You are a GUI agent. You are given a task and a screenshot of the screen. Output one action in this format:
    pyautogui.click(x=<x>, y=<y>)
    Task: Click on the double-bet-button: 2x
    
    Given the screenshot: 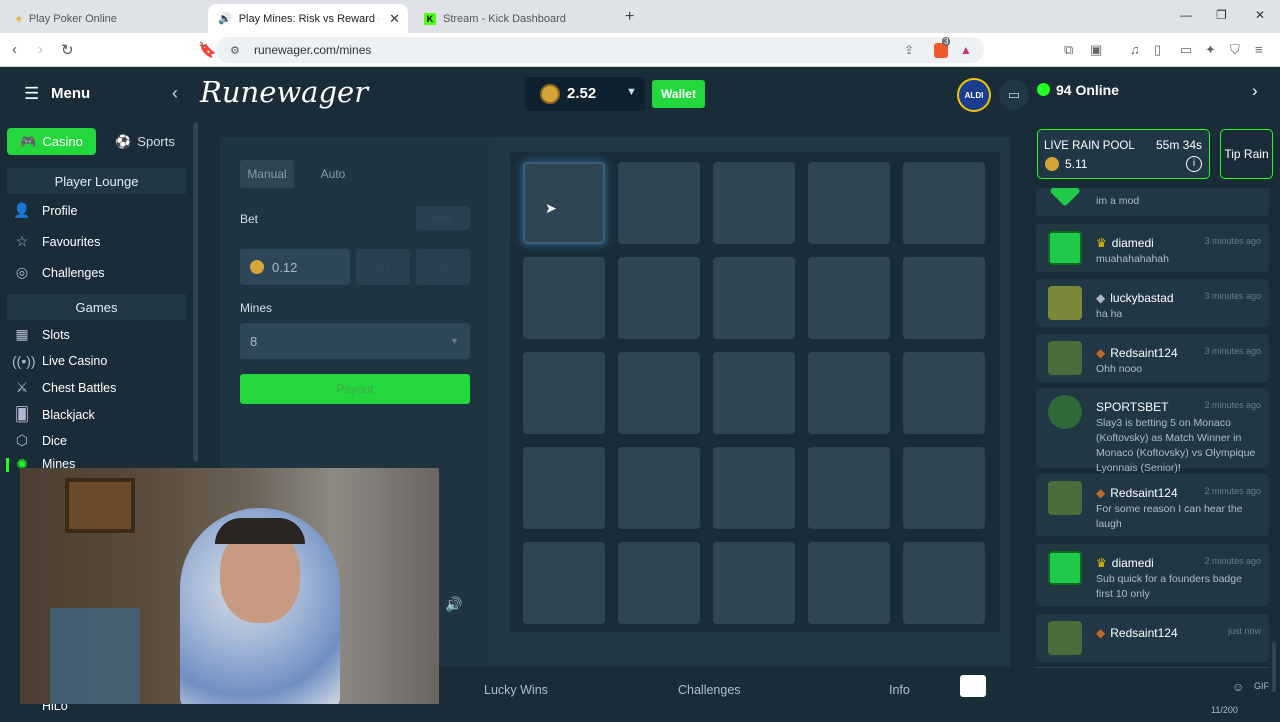 What is the action you would take?
    pyautogui.click(x=443, y=267)
    